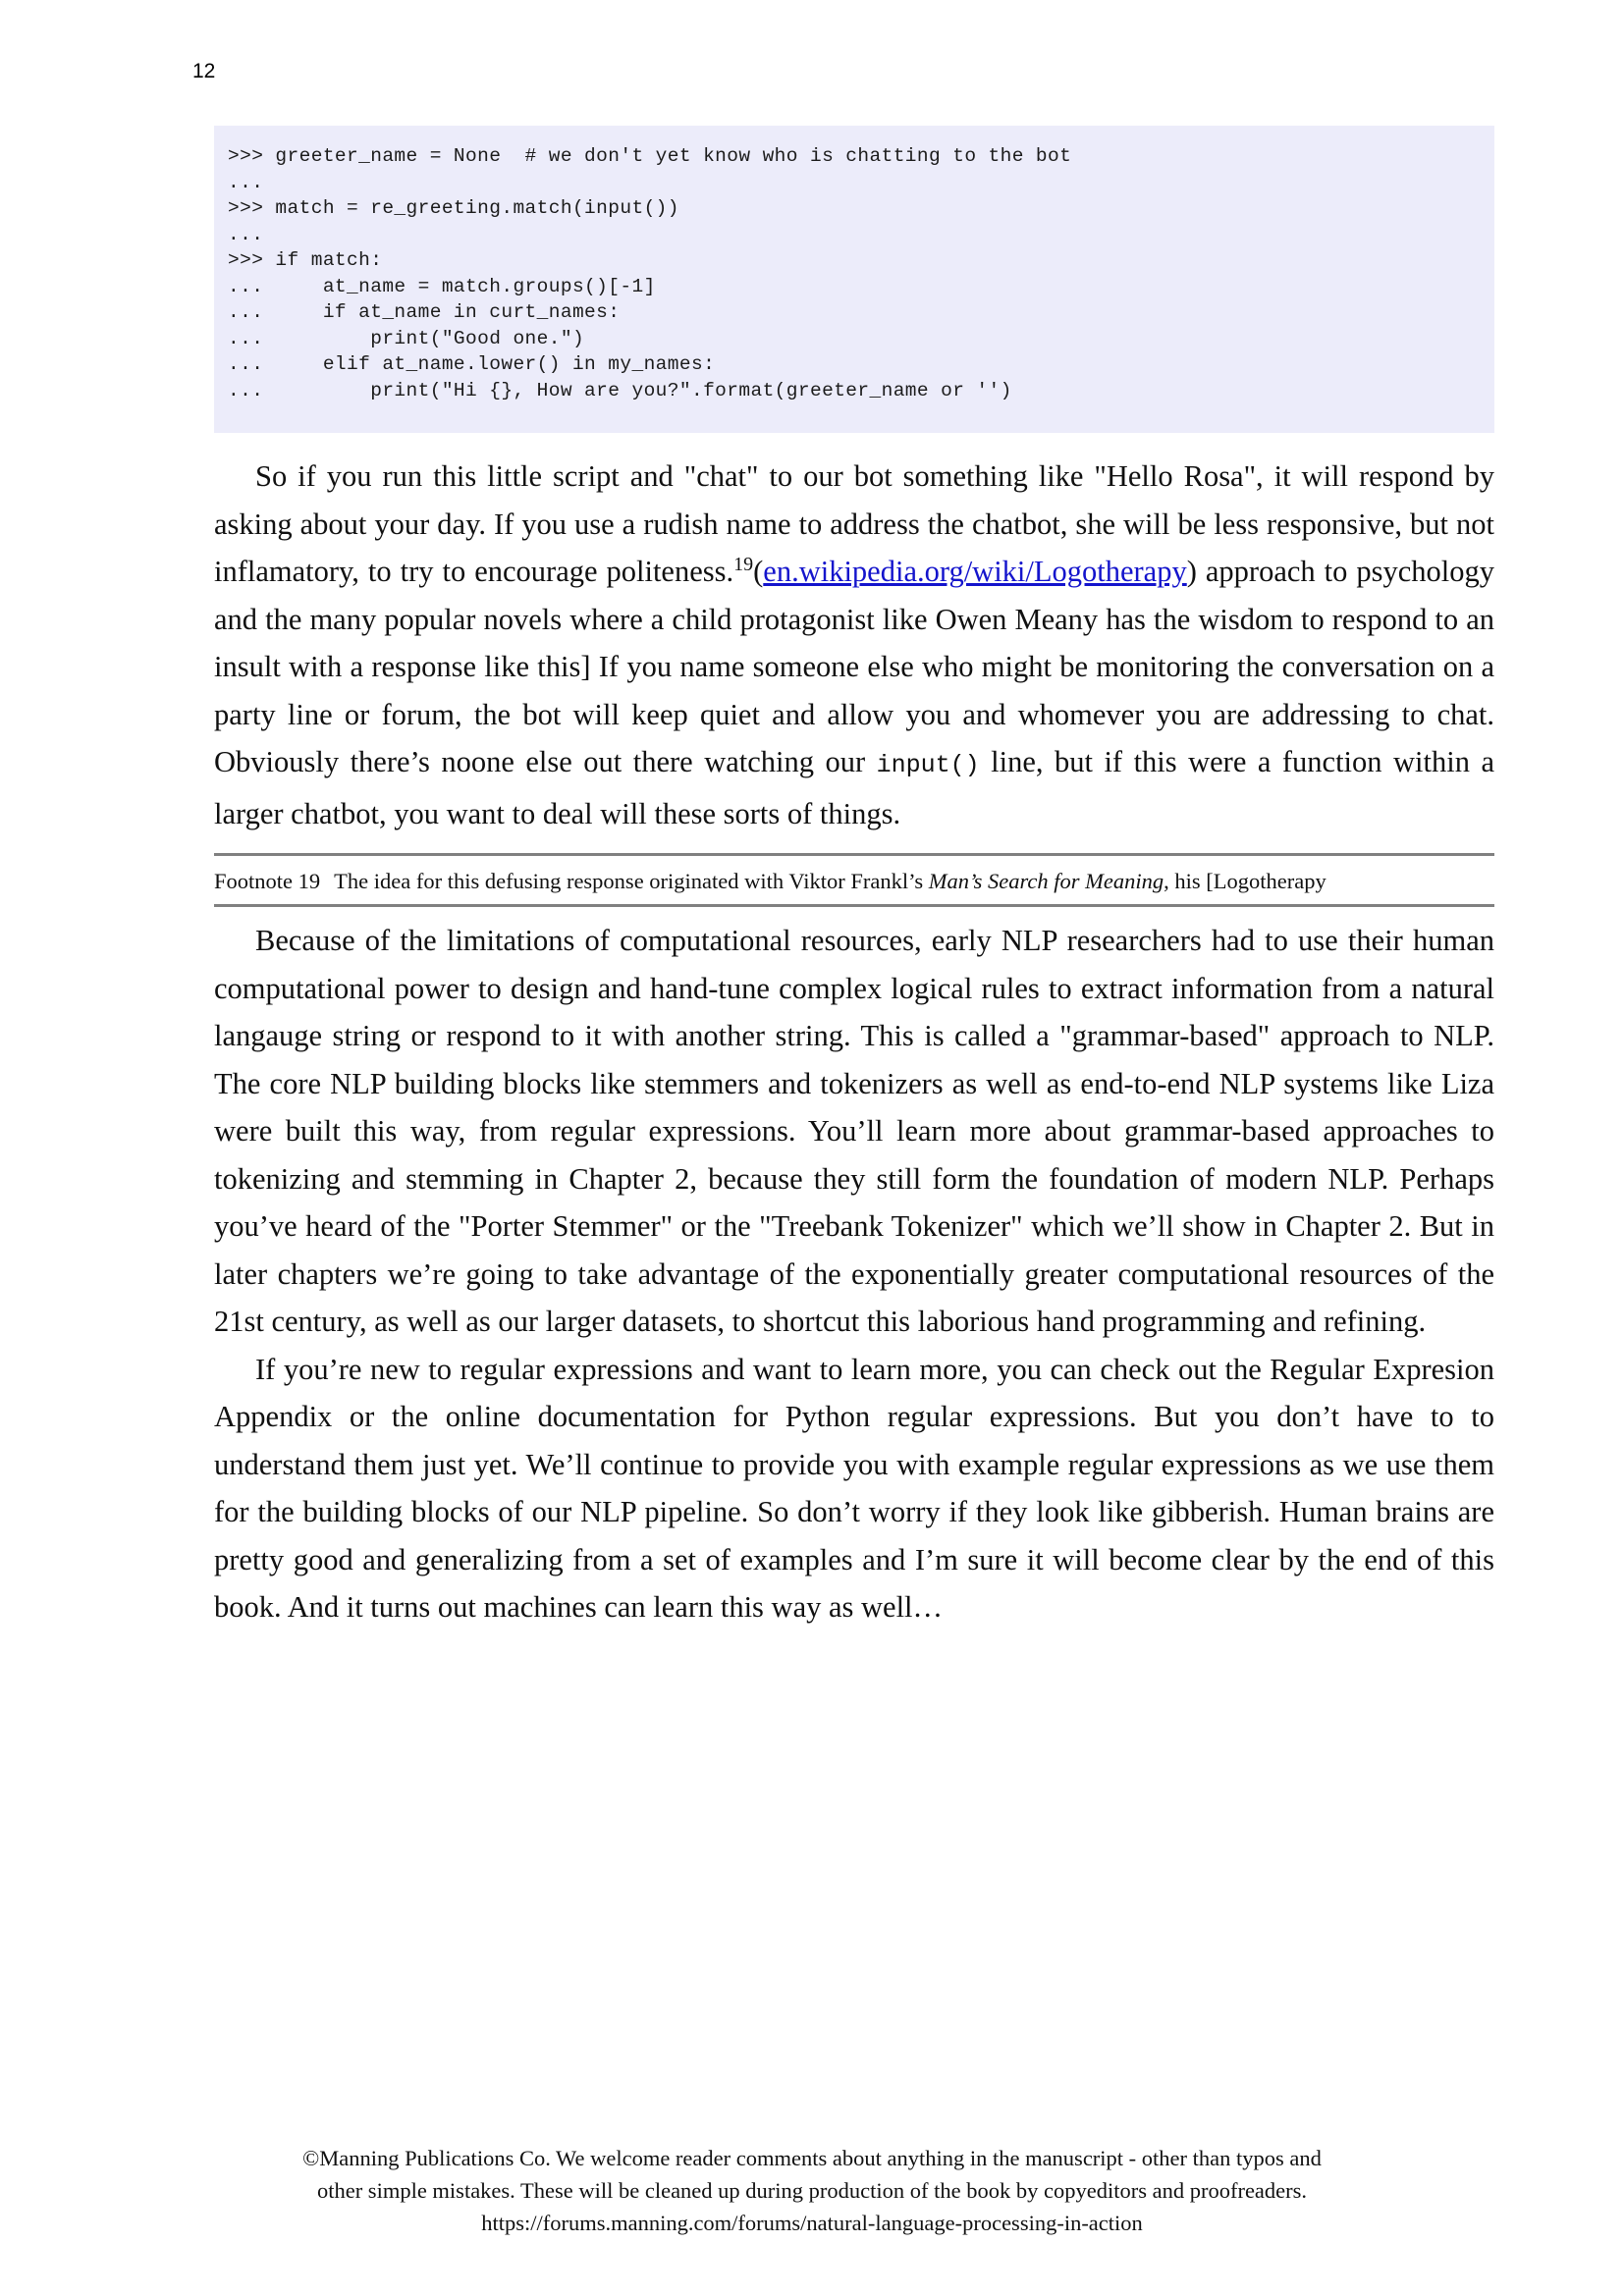  Describe the element at coordinates (854, 905) in the screenshot. I see `footnote-rule-bottom` at that location.